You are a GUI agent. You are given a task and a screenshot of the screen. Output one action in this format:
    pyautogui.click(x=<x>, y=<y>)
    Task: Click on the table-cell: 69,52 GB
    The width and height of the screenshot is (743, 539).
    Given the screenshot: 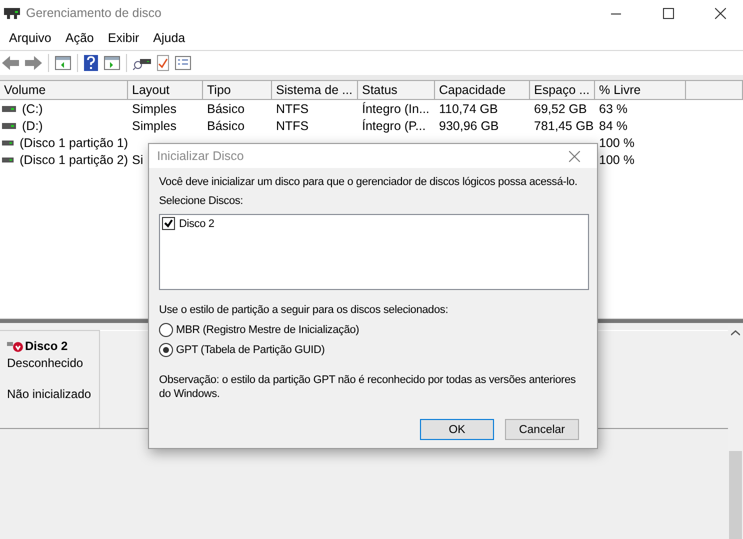 What is the action you would take?
    pyautogui.click(x=560, y=109)
    